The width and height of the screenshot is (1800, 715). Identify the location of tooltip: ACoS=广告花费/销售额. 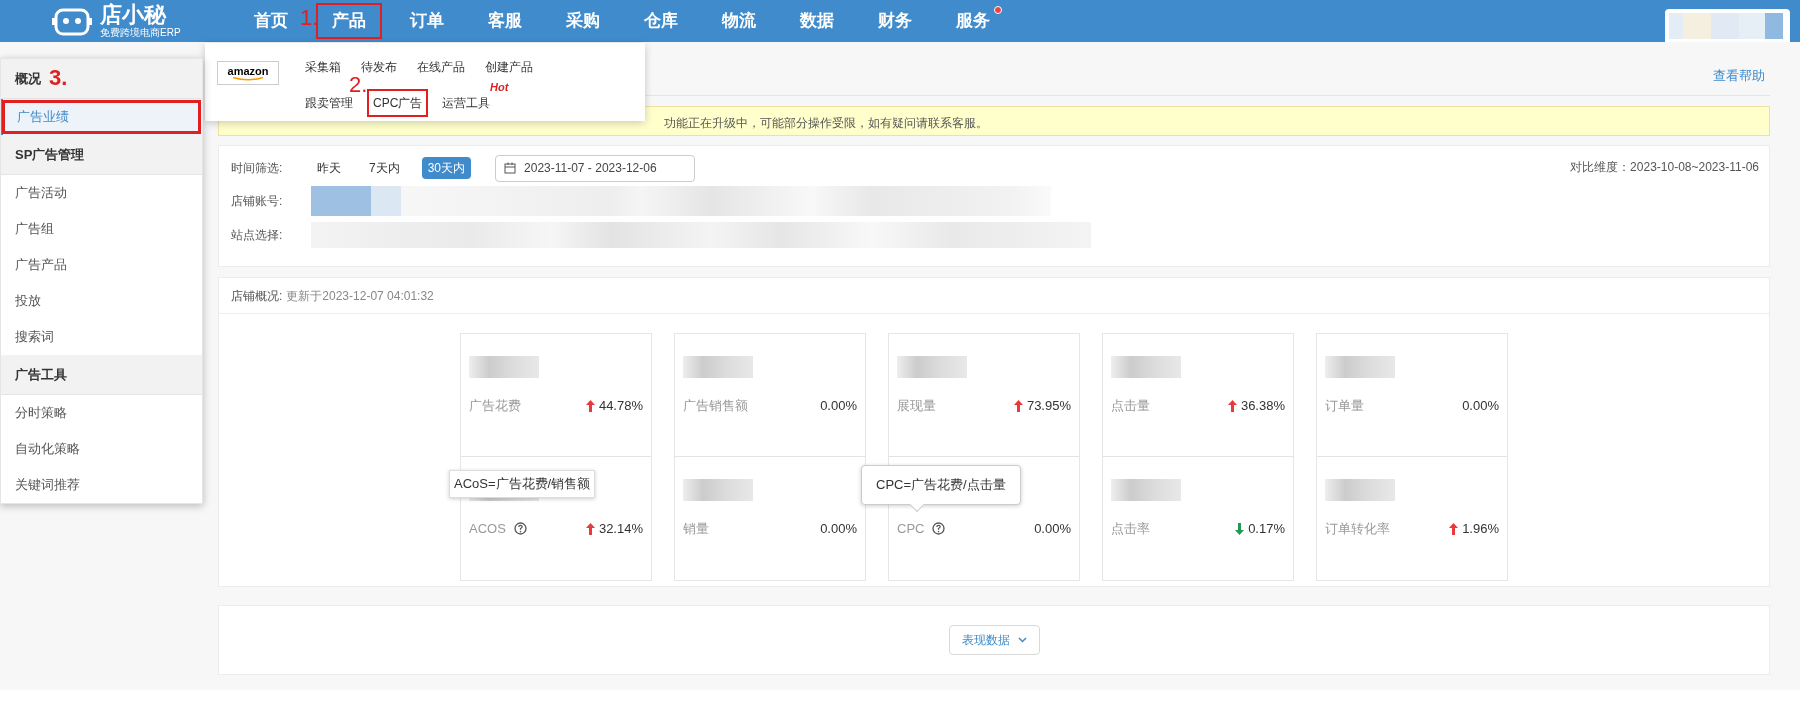
(522, 484).